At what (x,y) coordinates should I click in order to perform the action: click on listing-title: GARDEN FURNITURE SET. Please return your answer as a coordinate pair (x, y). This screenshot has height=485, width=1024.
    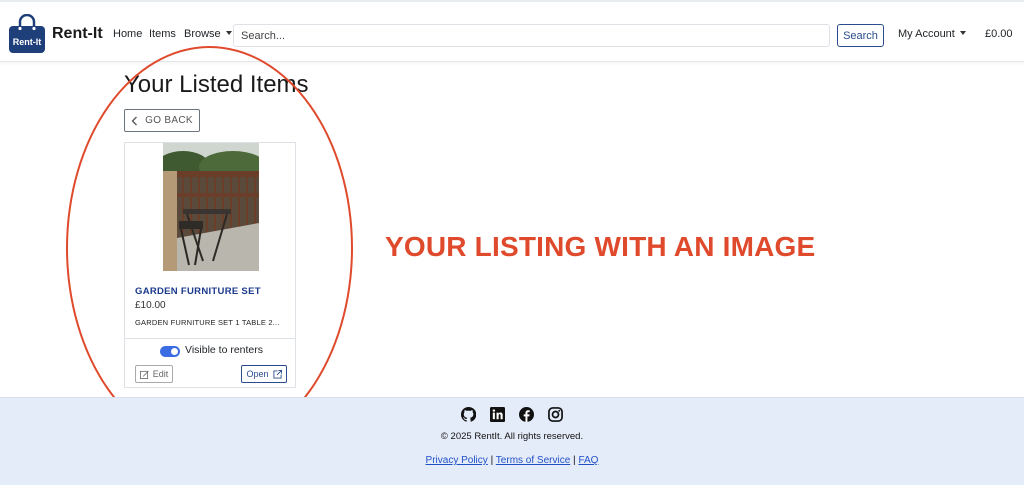
    Looking at the image, I should click on (198, 291).